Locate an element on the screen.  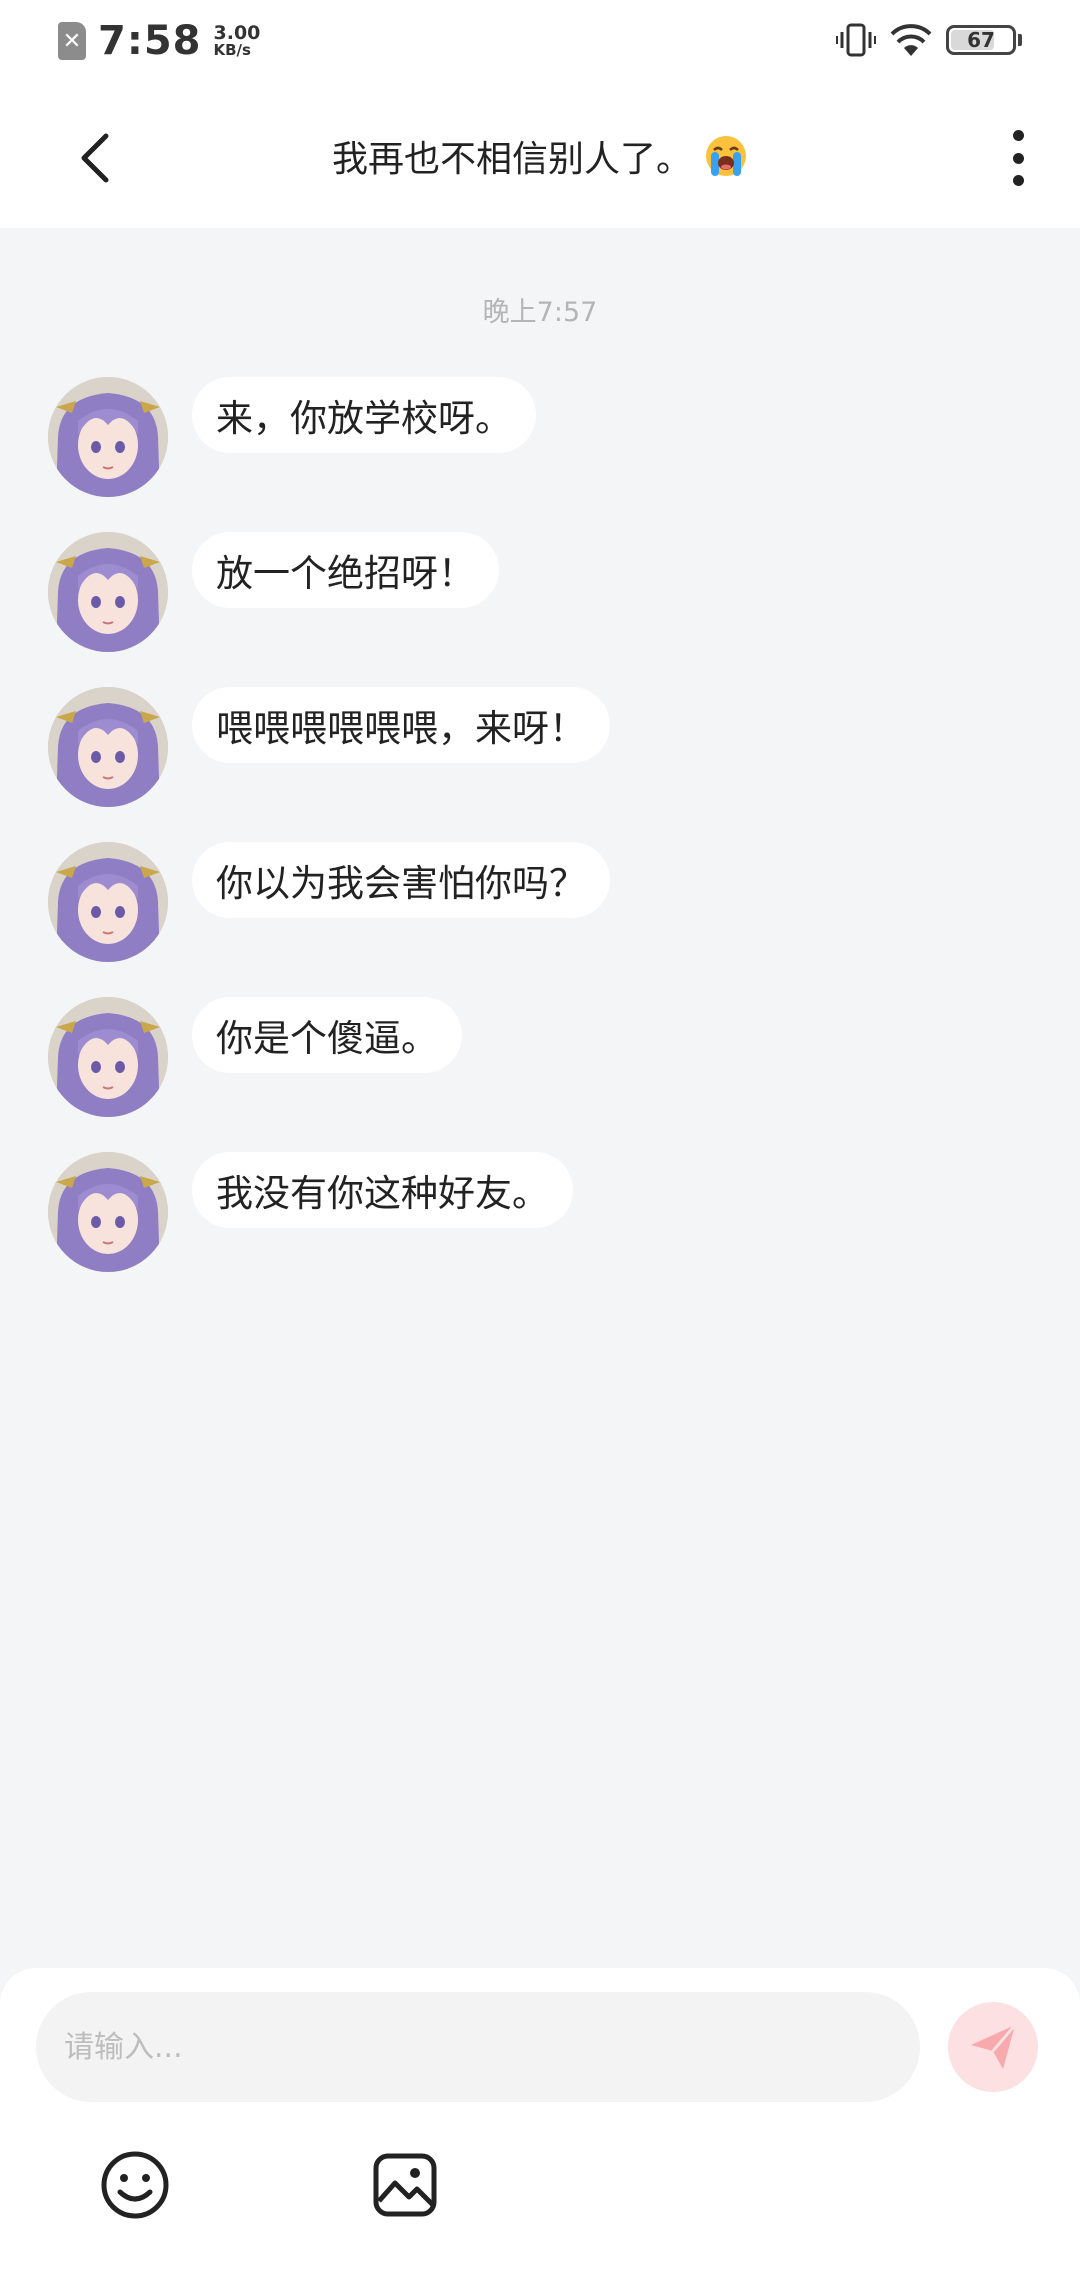
message-bubble: 我没有你这种好友。 is located at coordinates (382, 1190).